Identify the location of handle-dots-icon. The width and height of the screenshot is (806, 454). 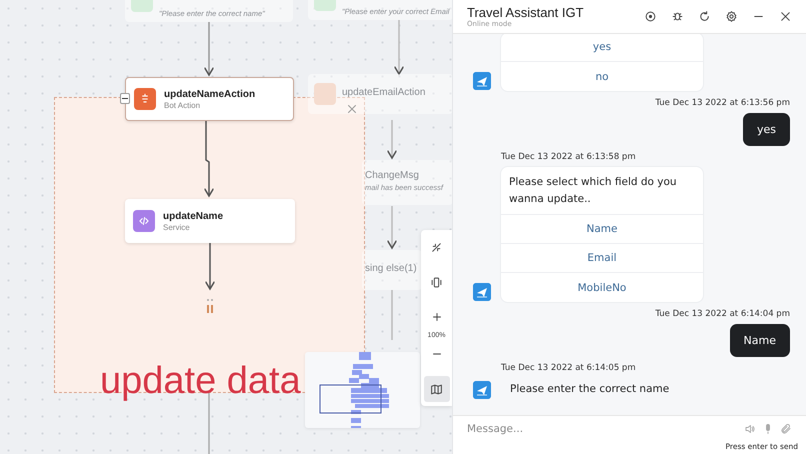
(210, 306).